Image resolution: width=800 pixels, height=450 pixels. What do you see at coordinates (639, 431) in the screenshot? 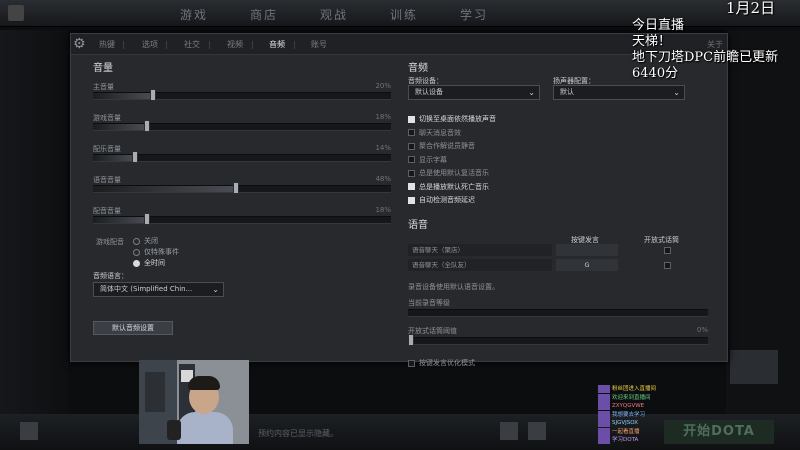
I see `chat-message: 一起看直播` at bounding box center [639, 431].